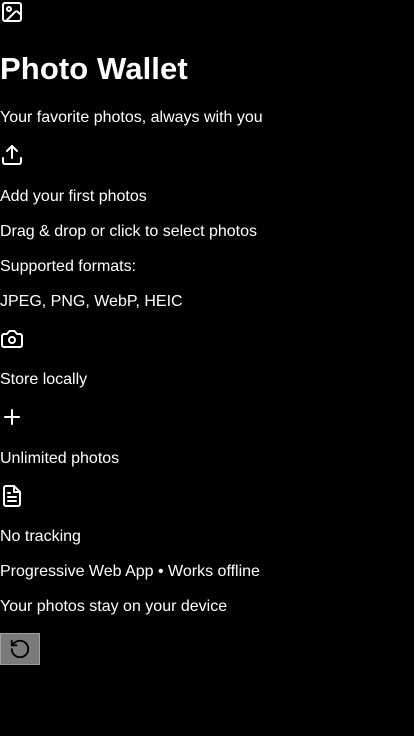  Describe the element at coordinates (12, 339) in the screenshot. I see `camera-icon` at that location.